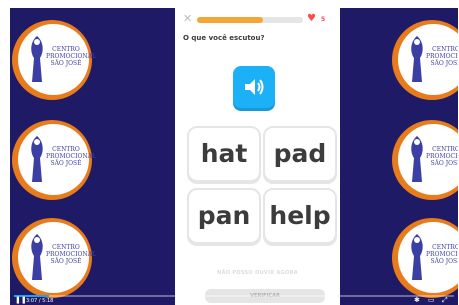 The width and height of the screenshot is (459, 305). Describe the element at coordinates (431, 300) in the screenshot. I see `theater-mode-icon: ▭` at that location.